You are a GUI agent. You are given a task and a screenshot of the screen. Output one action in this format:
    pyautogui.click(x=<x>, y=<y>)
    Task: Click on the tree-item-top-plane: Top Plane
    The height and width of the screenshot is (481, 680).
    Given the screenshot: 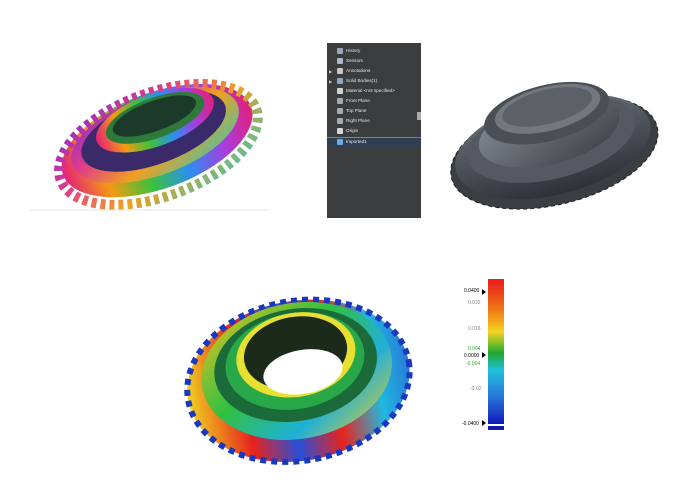 What is the action you would take?
    pyautogui.click(x=374, y=111)
    